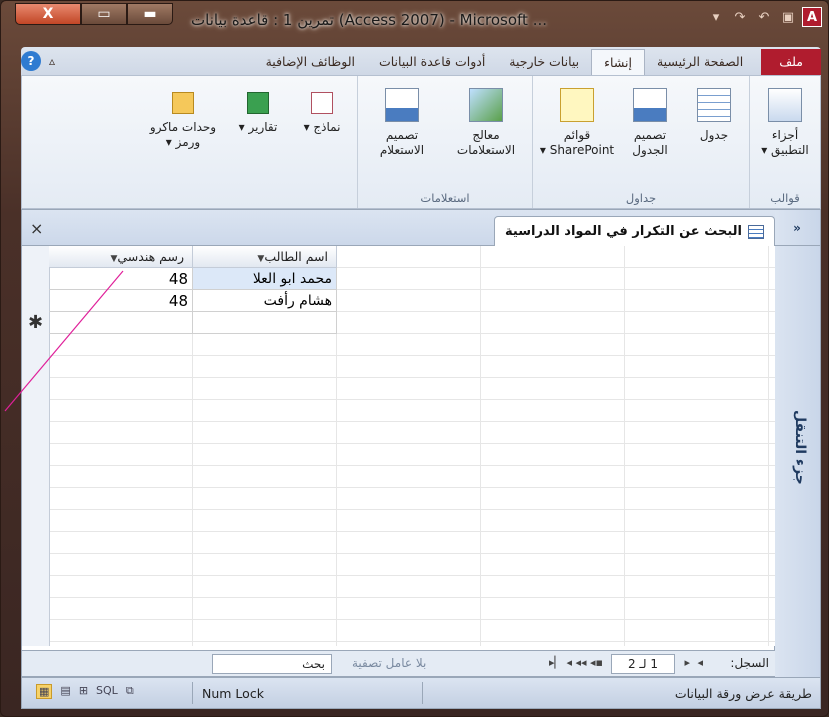 The width and height of the screenshot is (829, 717). I want to click on group-templates-label: قوالب, so click(785, 198).